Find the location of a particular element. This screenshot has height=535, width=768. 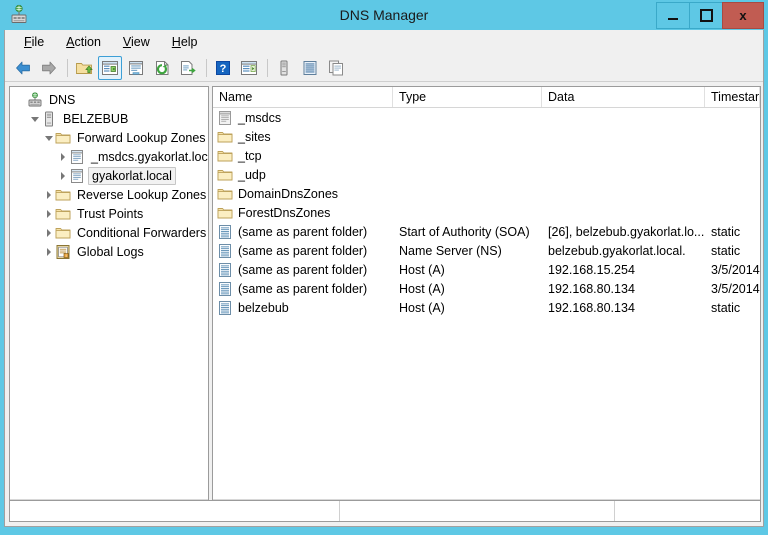

table-row: belzebub Host (A) 192.168.80.134 static is located at coordinates (486, 307).